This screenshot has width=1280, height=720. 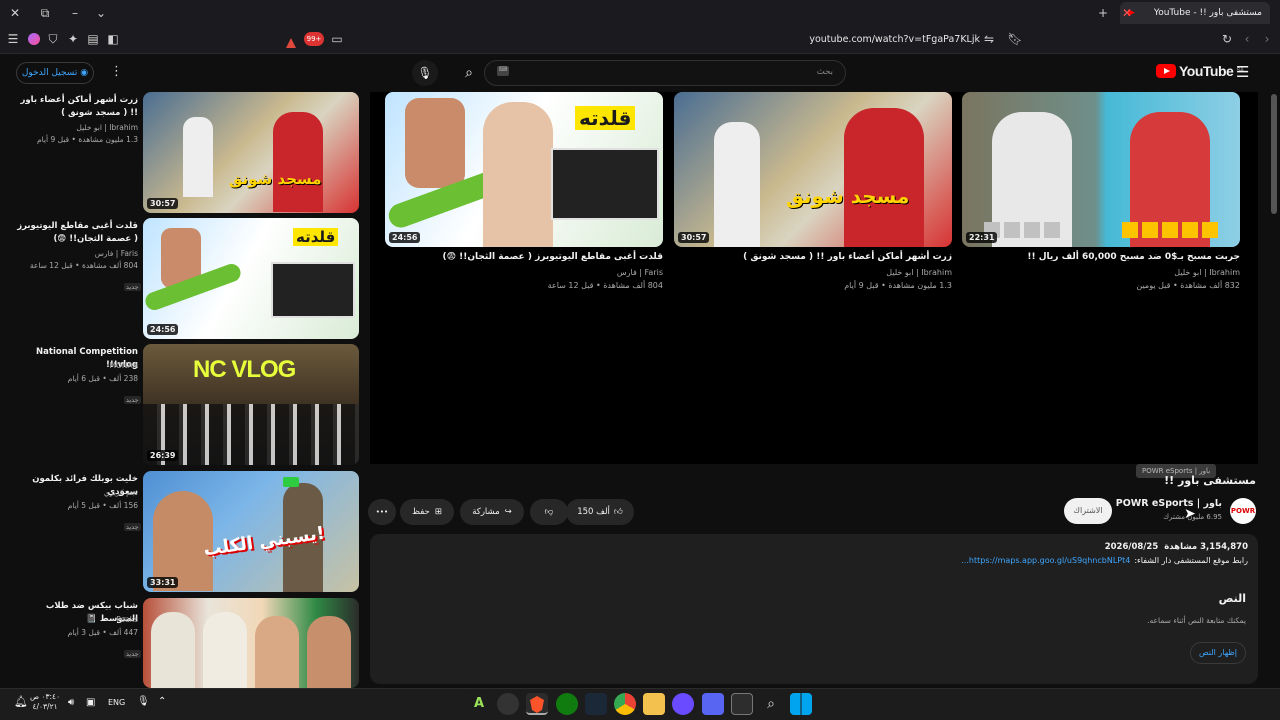 What do you see at coordinates (1247, 39) in the screenshot?
I see `back-icon: ‹` at bounding box center [1247, 39].